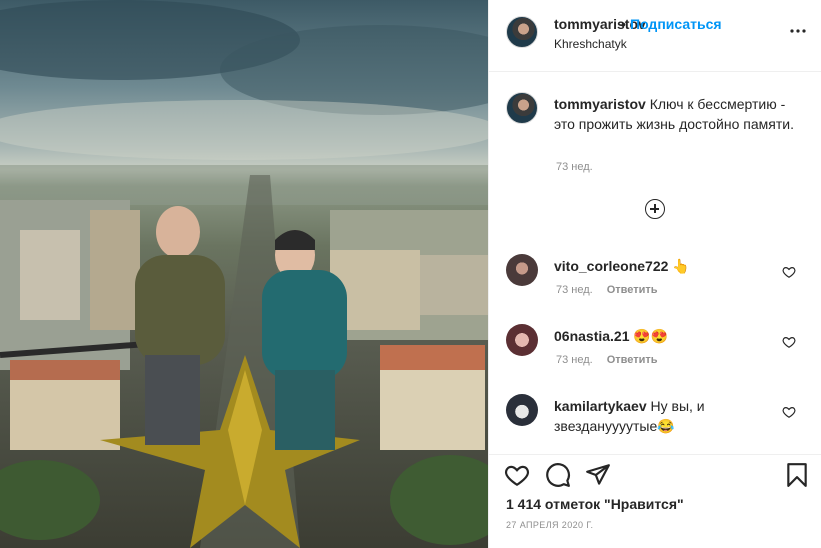  I want to click on plus-circle-icon, so click(655, 209).